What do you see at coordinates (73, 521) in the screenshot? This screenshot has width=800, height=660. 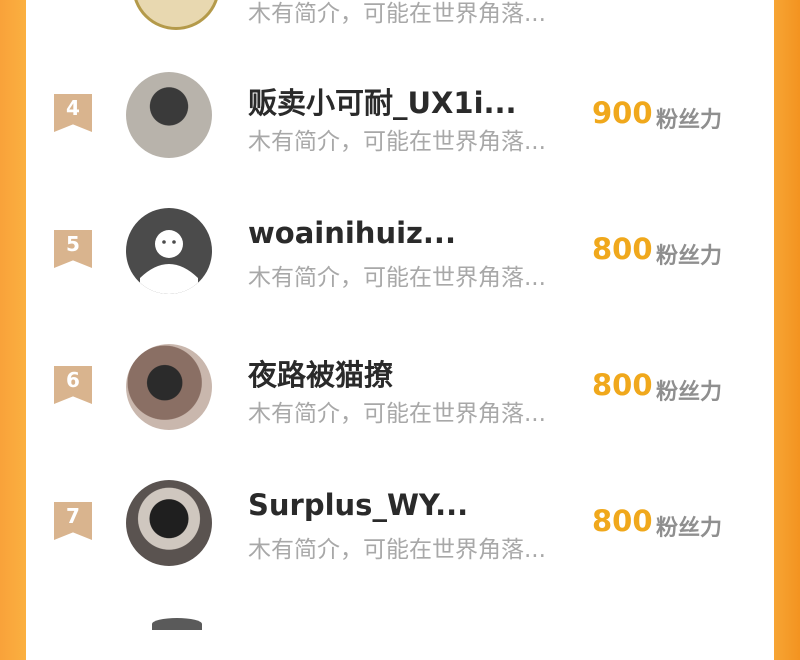 I see `rank-badge: 7` at bounding box center [73, 521].